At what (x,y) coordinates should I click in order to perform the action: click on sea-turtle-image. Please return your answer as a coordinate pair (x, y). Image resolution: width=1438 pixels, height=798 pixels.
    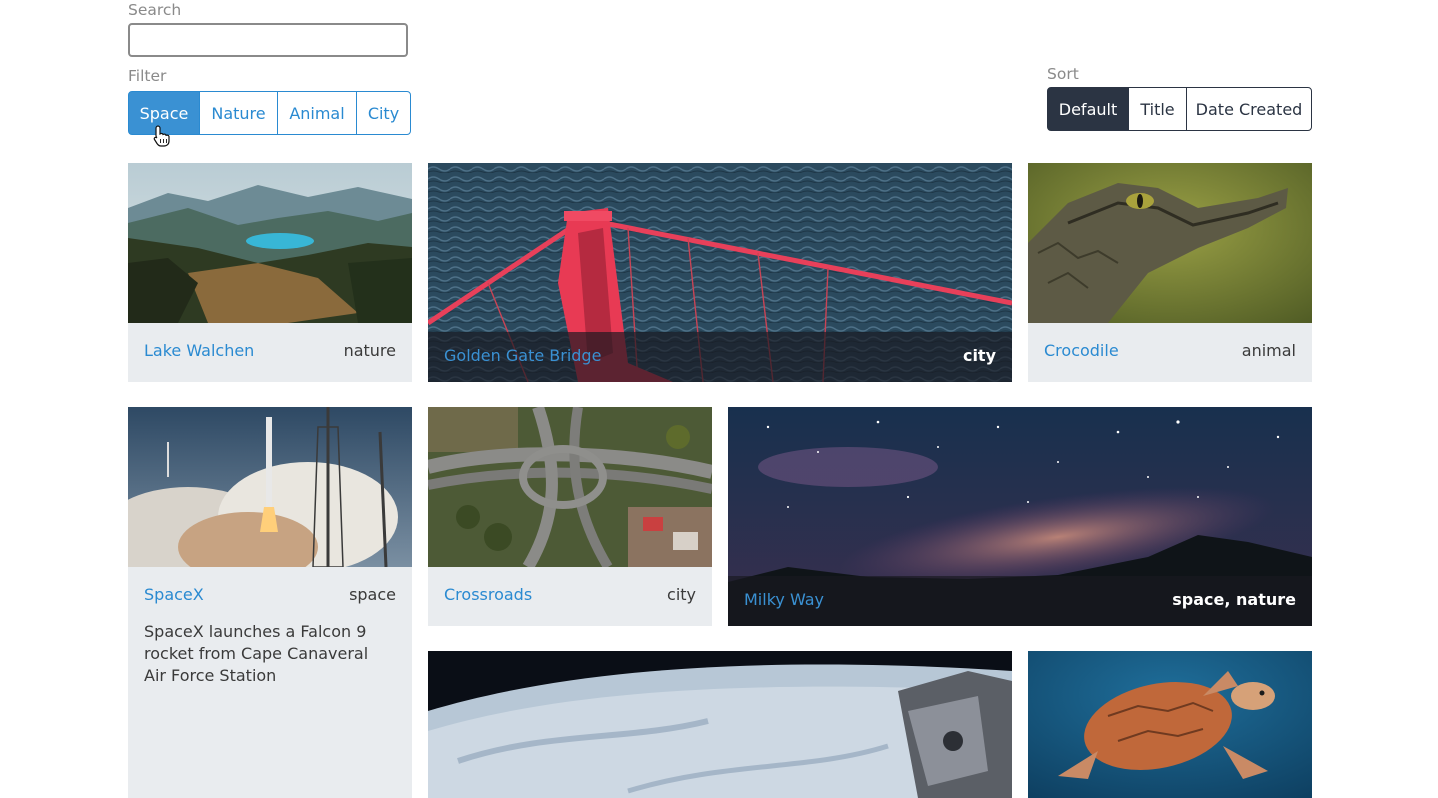
    Looking at the image, I should click on (1170, 724).